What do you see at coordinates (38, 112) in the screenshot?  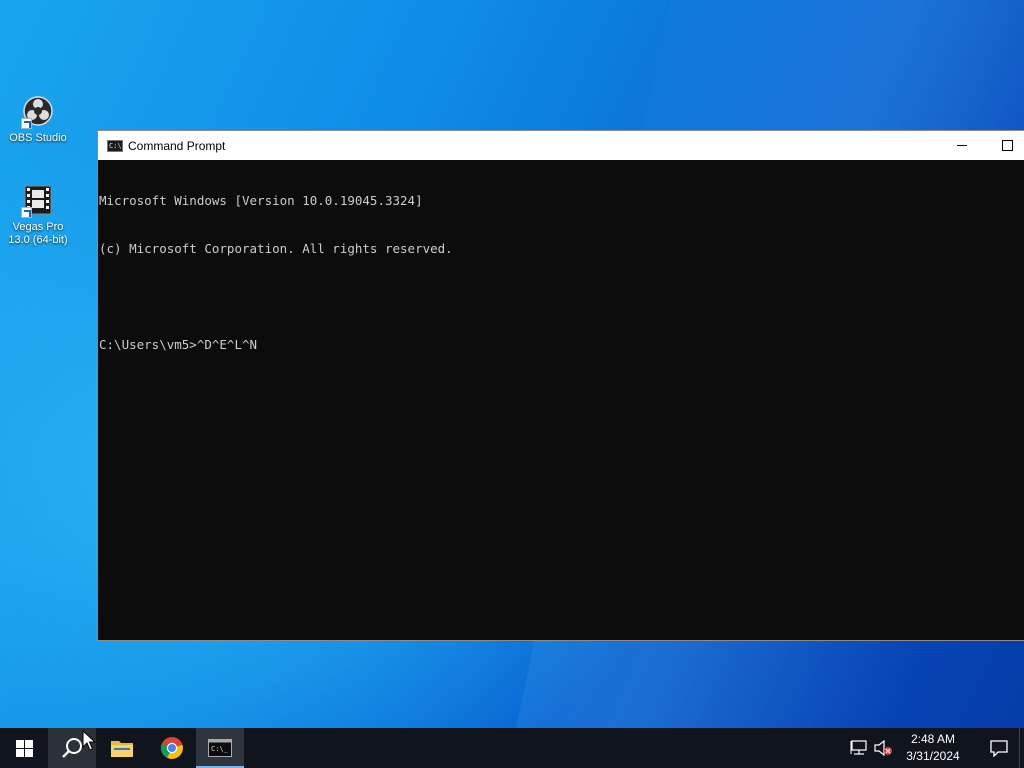 I see `obs-studio-icon` at bounding box center [38, 112].